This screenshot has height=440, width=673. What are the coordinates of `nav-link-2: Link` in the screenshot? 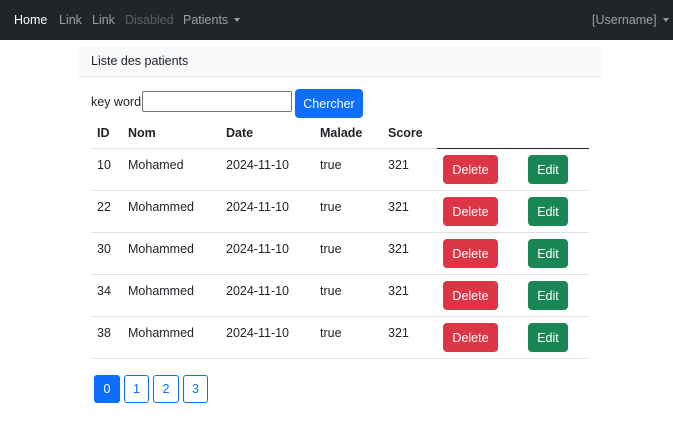 It's located at (103, 20).